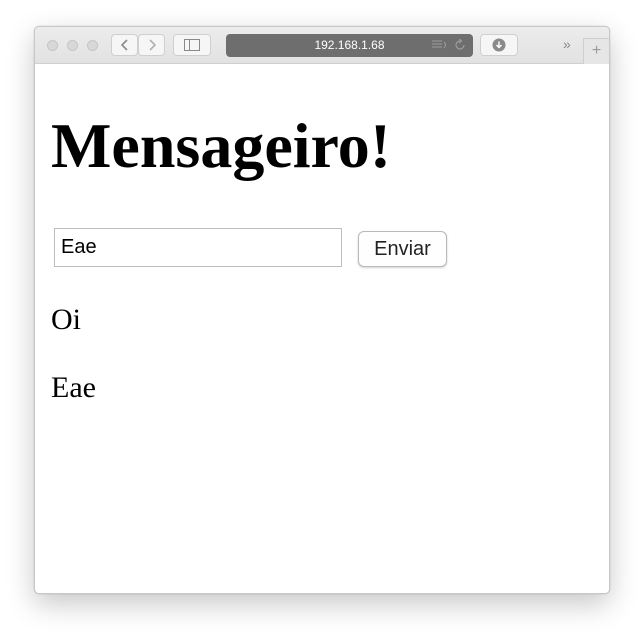 The width and height of the screenshot is (642, 634). Describe the element at coordinates (349, 45) in the screenshot. I see `address-bar: 192.168.1.68` at that location.